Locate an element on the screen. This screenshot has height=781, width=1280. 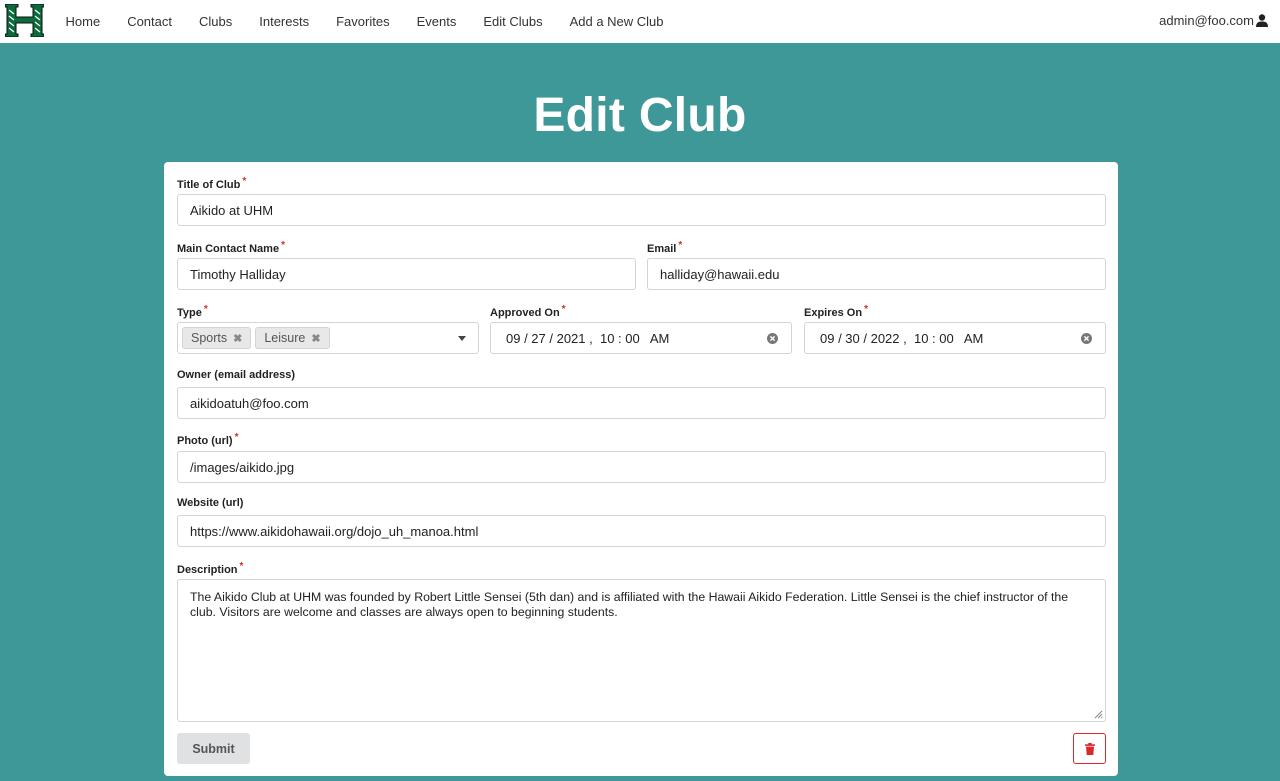
description-label: Description * is located at coordinates (210, 568).